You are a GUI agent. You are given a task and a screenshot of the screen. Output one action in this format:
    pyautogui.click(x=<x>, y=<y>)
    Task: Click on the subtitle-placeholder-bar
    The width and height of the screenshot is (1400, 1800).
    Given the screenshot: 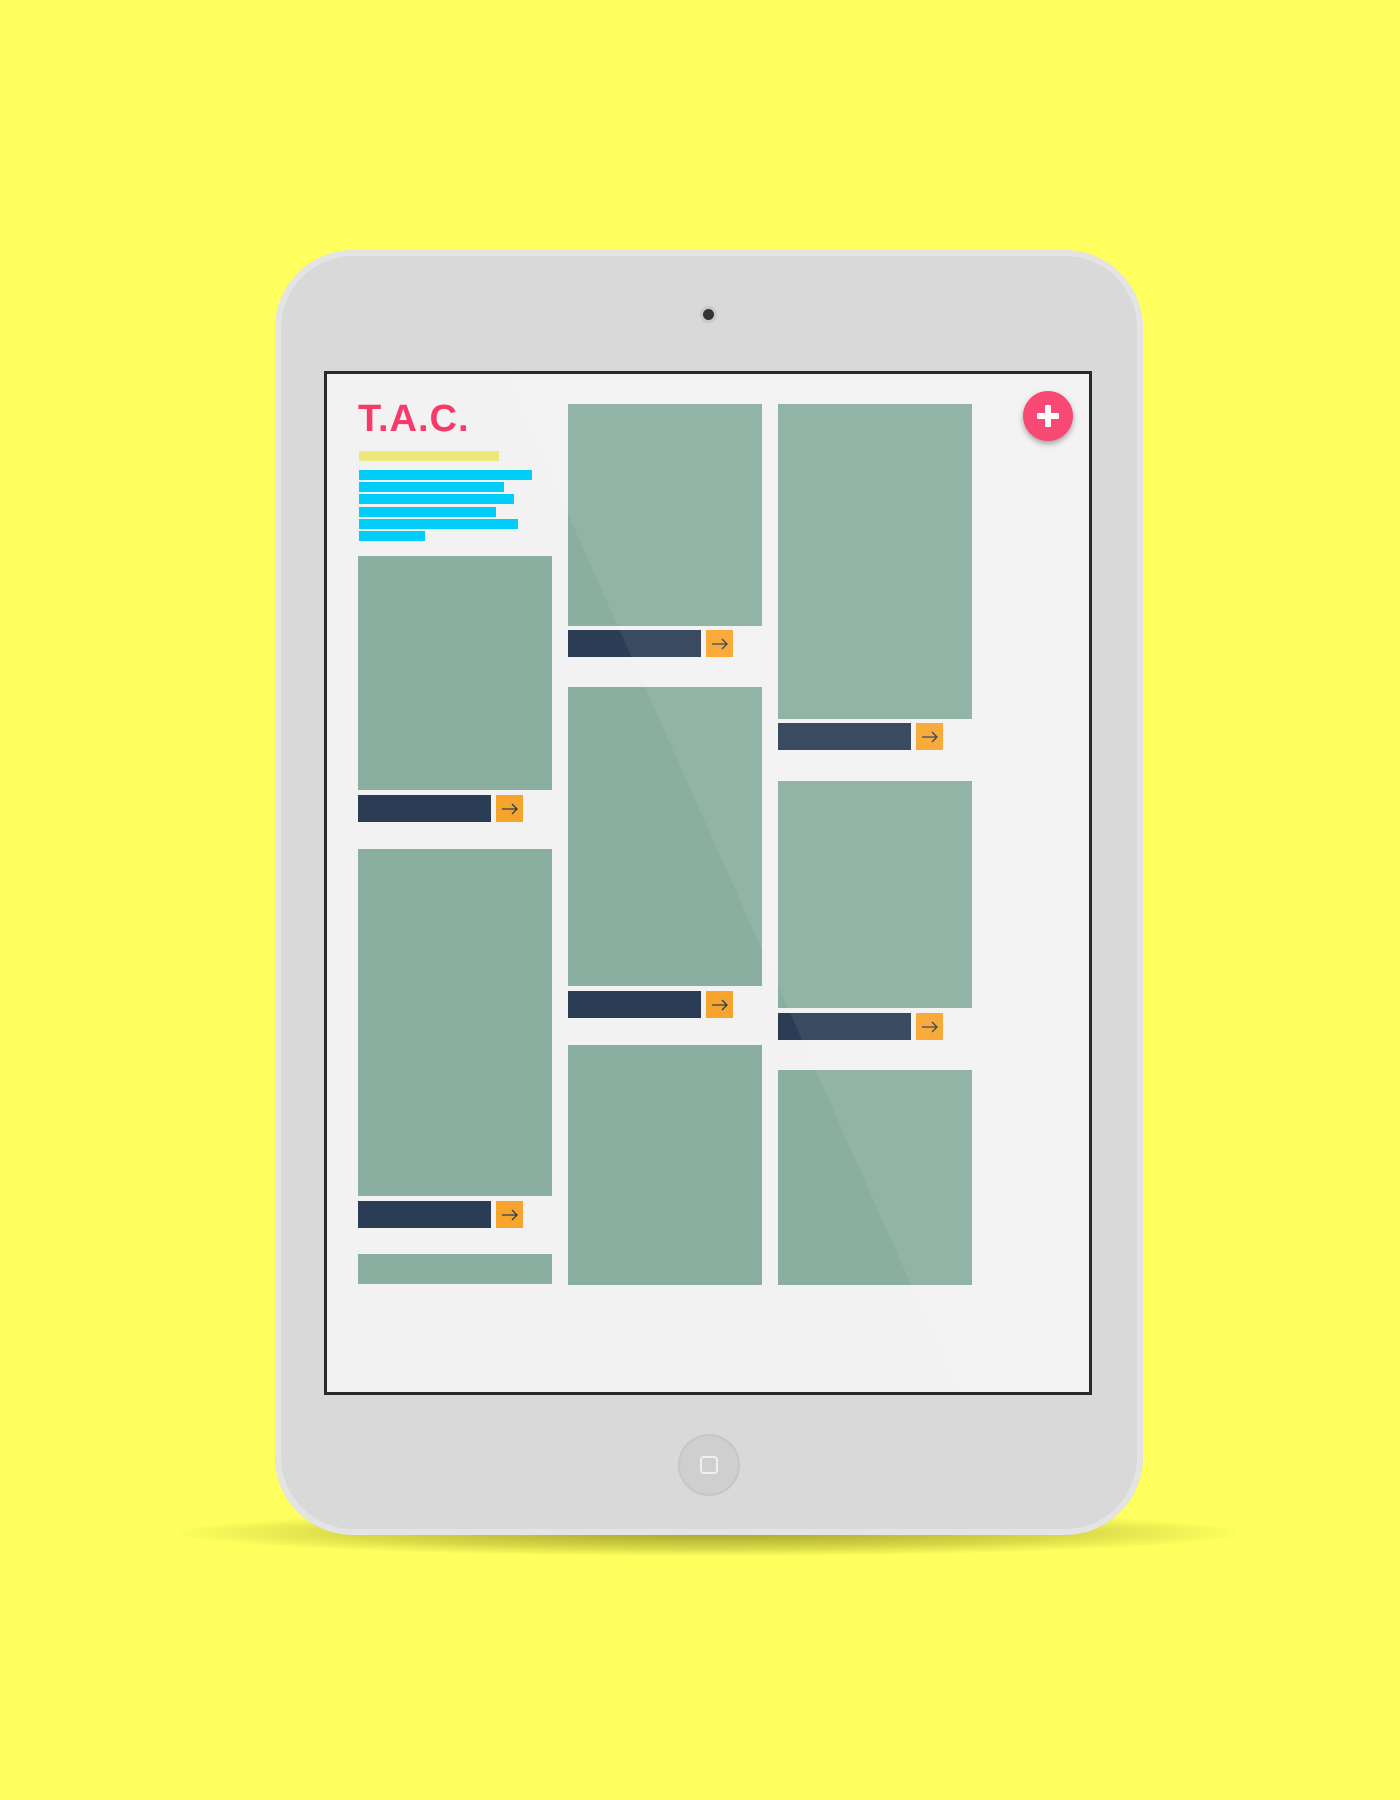 What is the action you would take?
    pyautogui.click(x=429, y=456)
    